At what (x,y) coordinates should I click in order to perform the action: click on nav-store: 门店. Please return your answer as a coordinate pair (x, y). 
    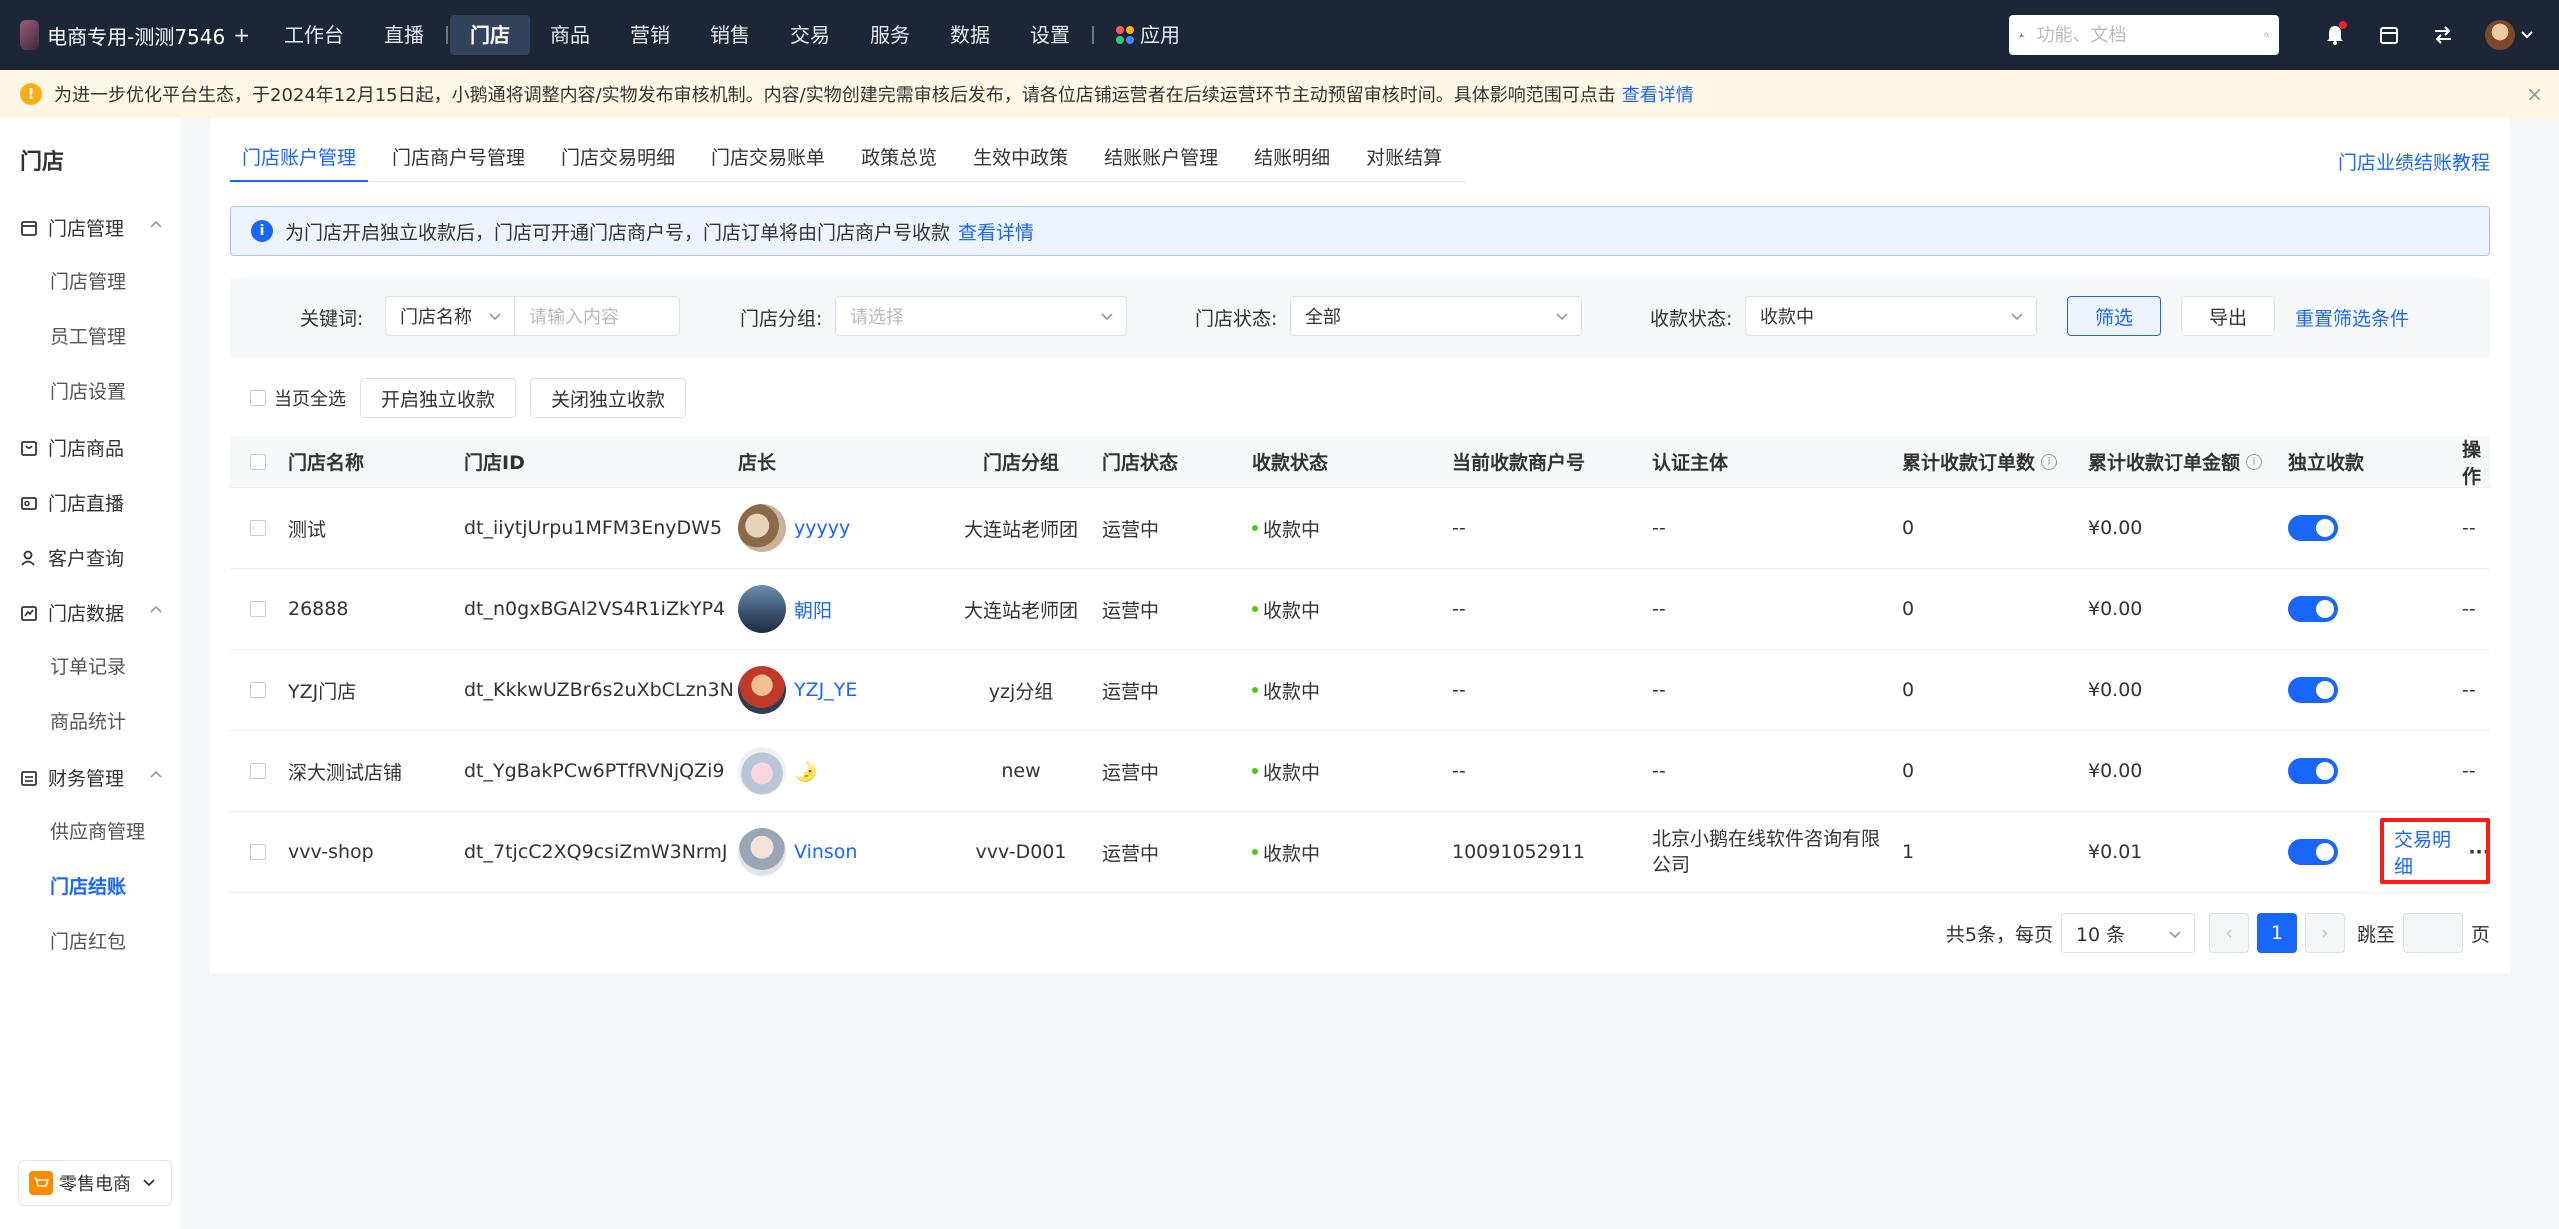
    Looking at the image, I should click on (490, 35).